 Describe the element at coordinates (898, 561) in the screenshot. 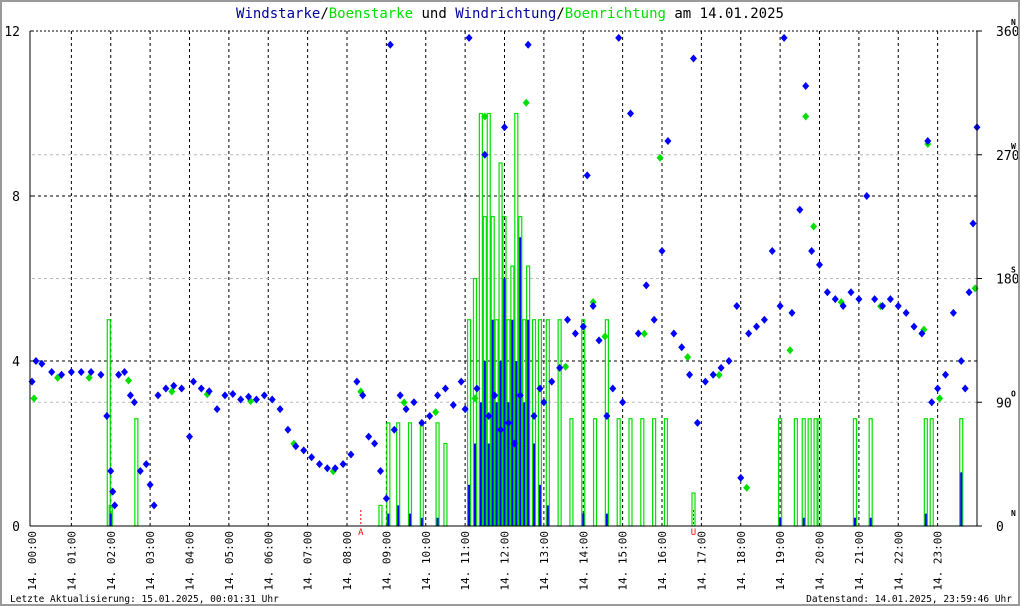

I see `x-tick-label: 14. 22:00` at that location.